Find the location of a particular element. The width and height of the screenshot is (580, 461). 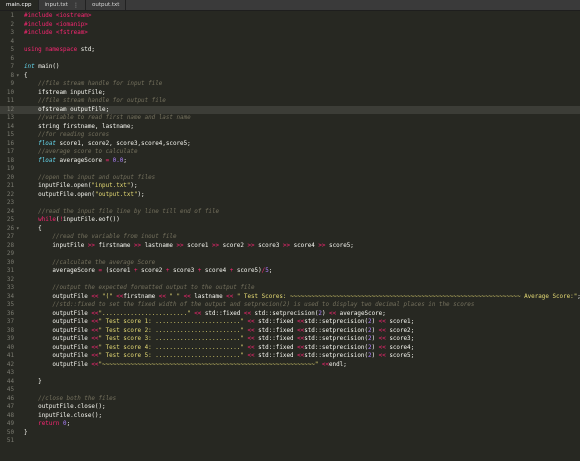

code-token: score5; is located at coordinates (402, 356).